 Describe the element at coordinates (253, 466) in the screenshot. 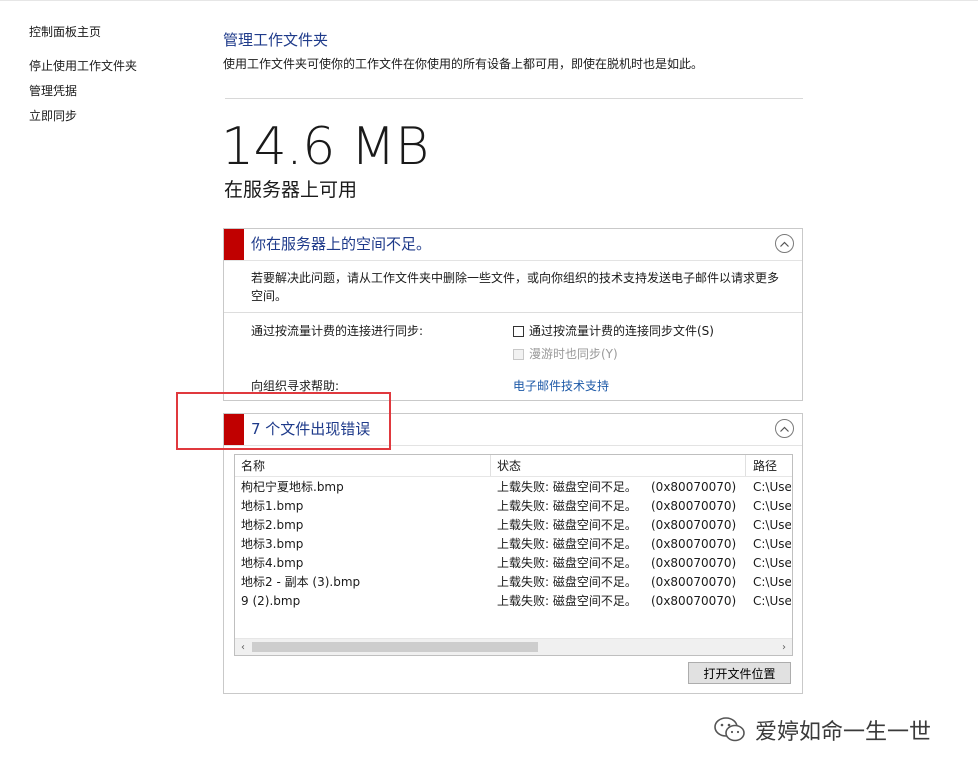

I see `column-header-name: 名称` at that location.